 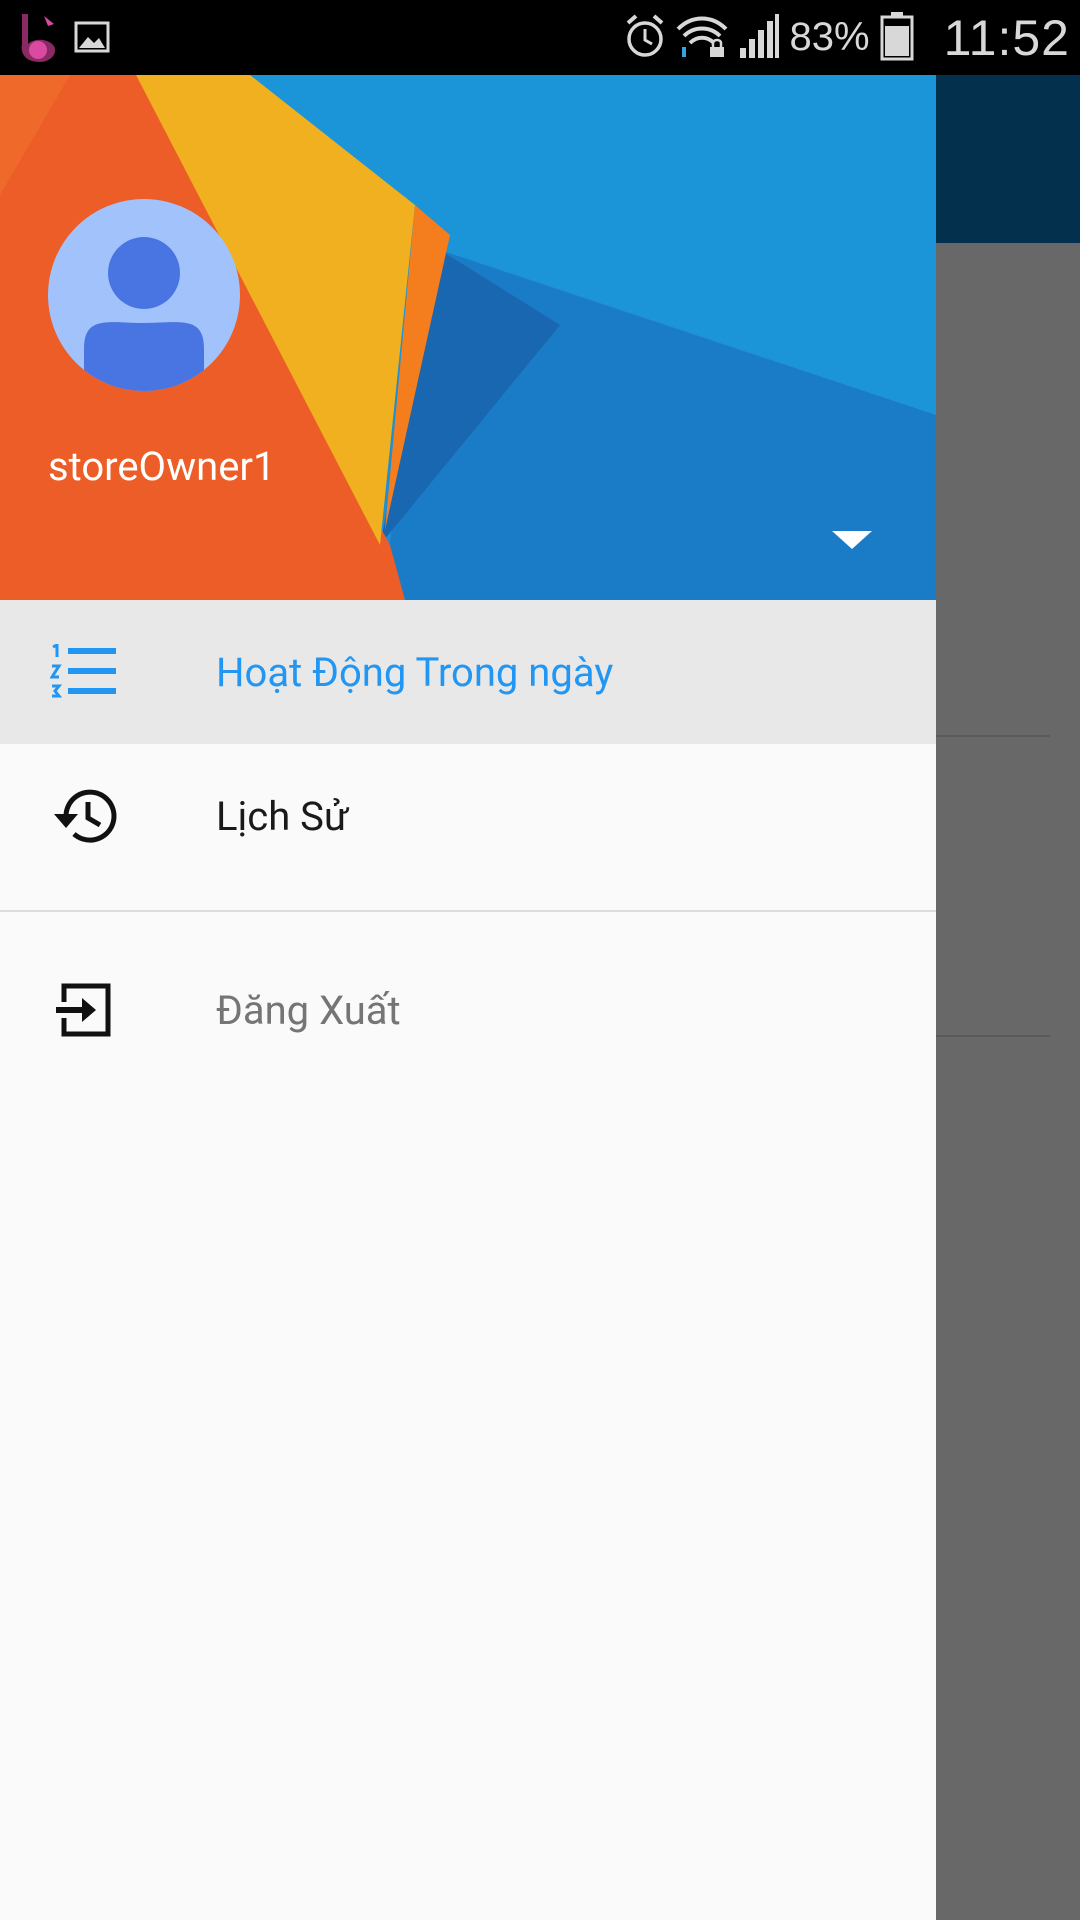 I want to click on battery-percent: 83%, so click(x=829, y=37).